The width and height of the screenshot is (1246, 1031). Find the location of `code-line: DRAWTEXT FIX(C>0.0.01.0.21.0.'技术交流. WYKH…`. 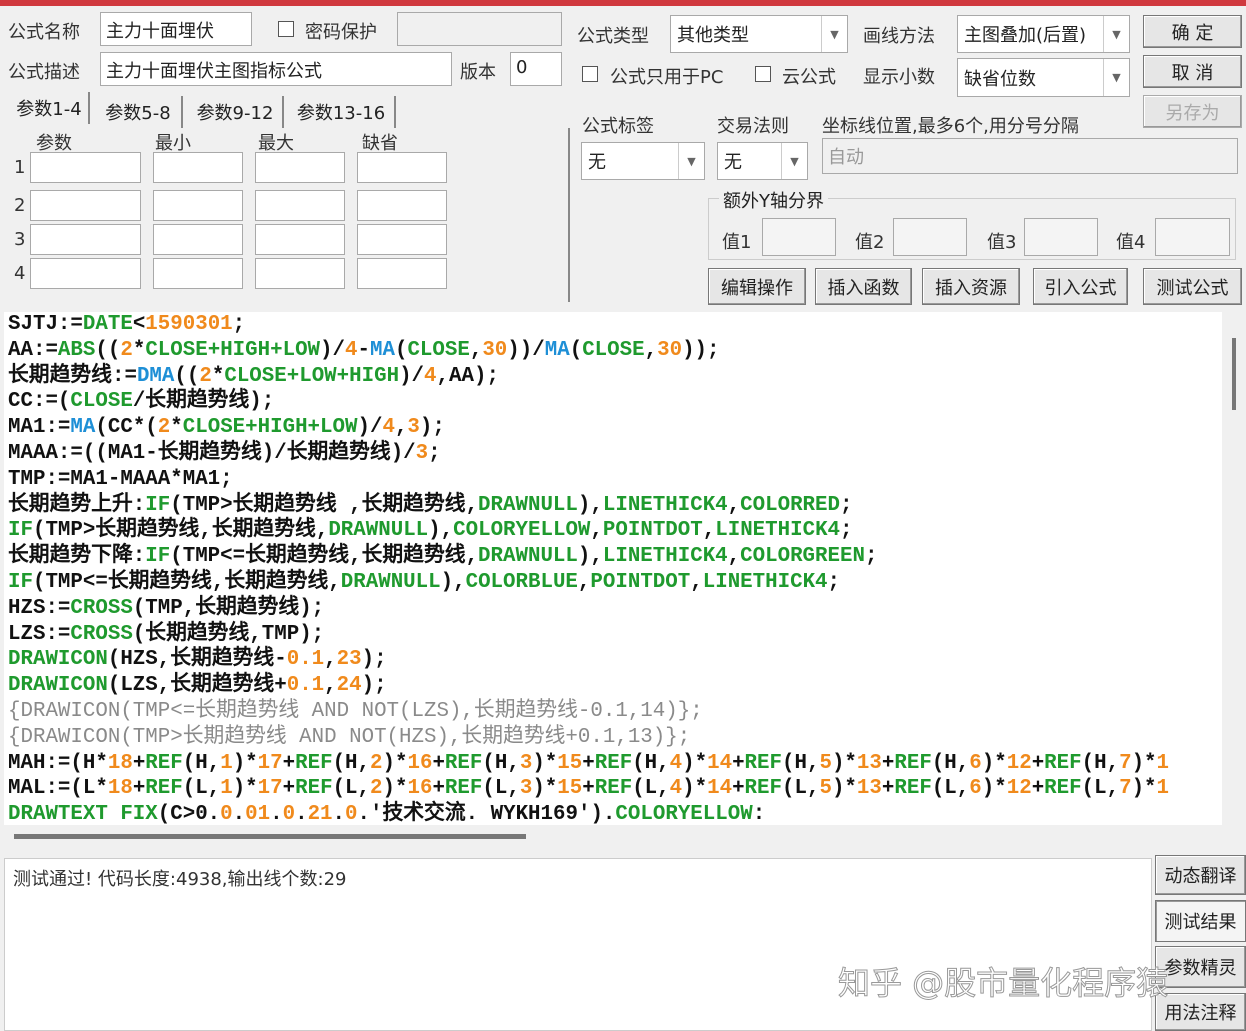

code-line: DRAWTEXT FIX(C>0.0.01.0.21.0.'技术交流. WYKH… is located at coordinates (613, 813).